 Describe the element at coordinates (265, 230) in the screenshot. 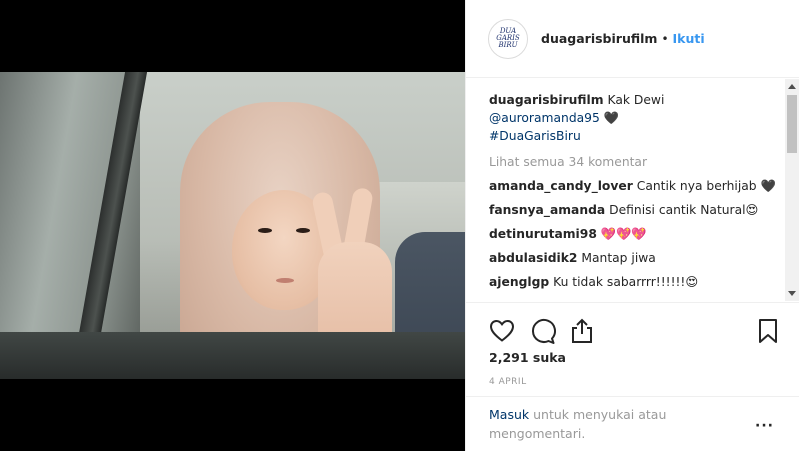

I see `left-eye` at that location.